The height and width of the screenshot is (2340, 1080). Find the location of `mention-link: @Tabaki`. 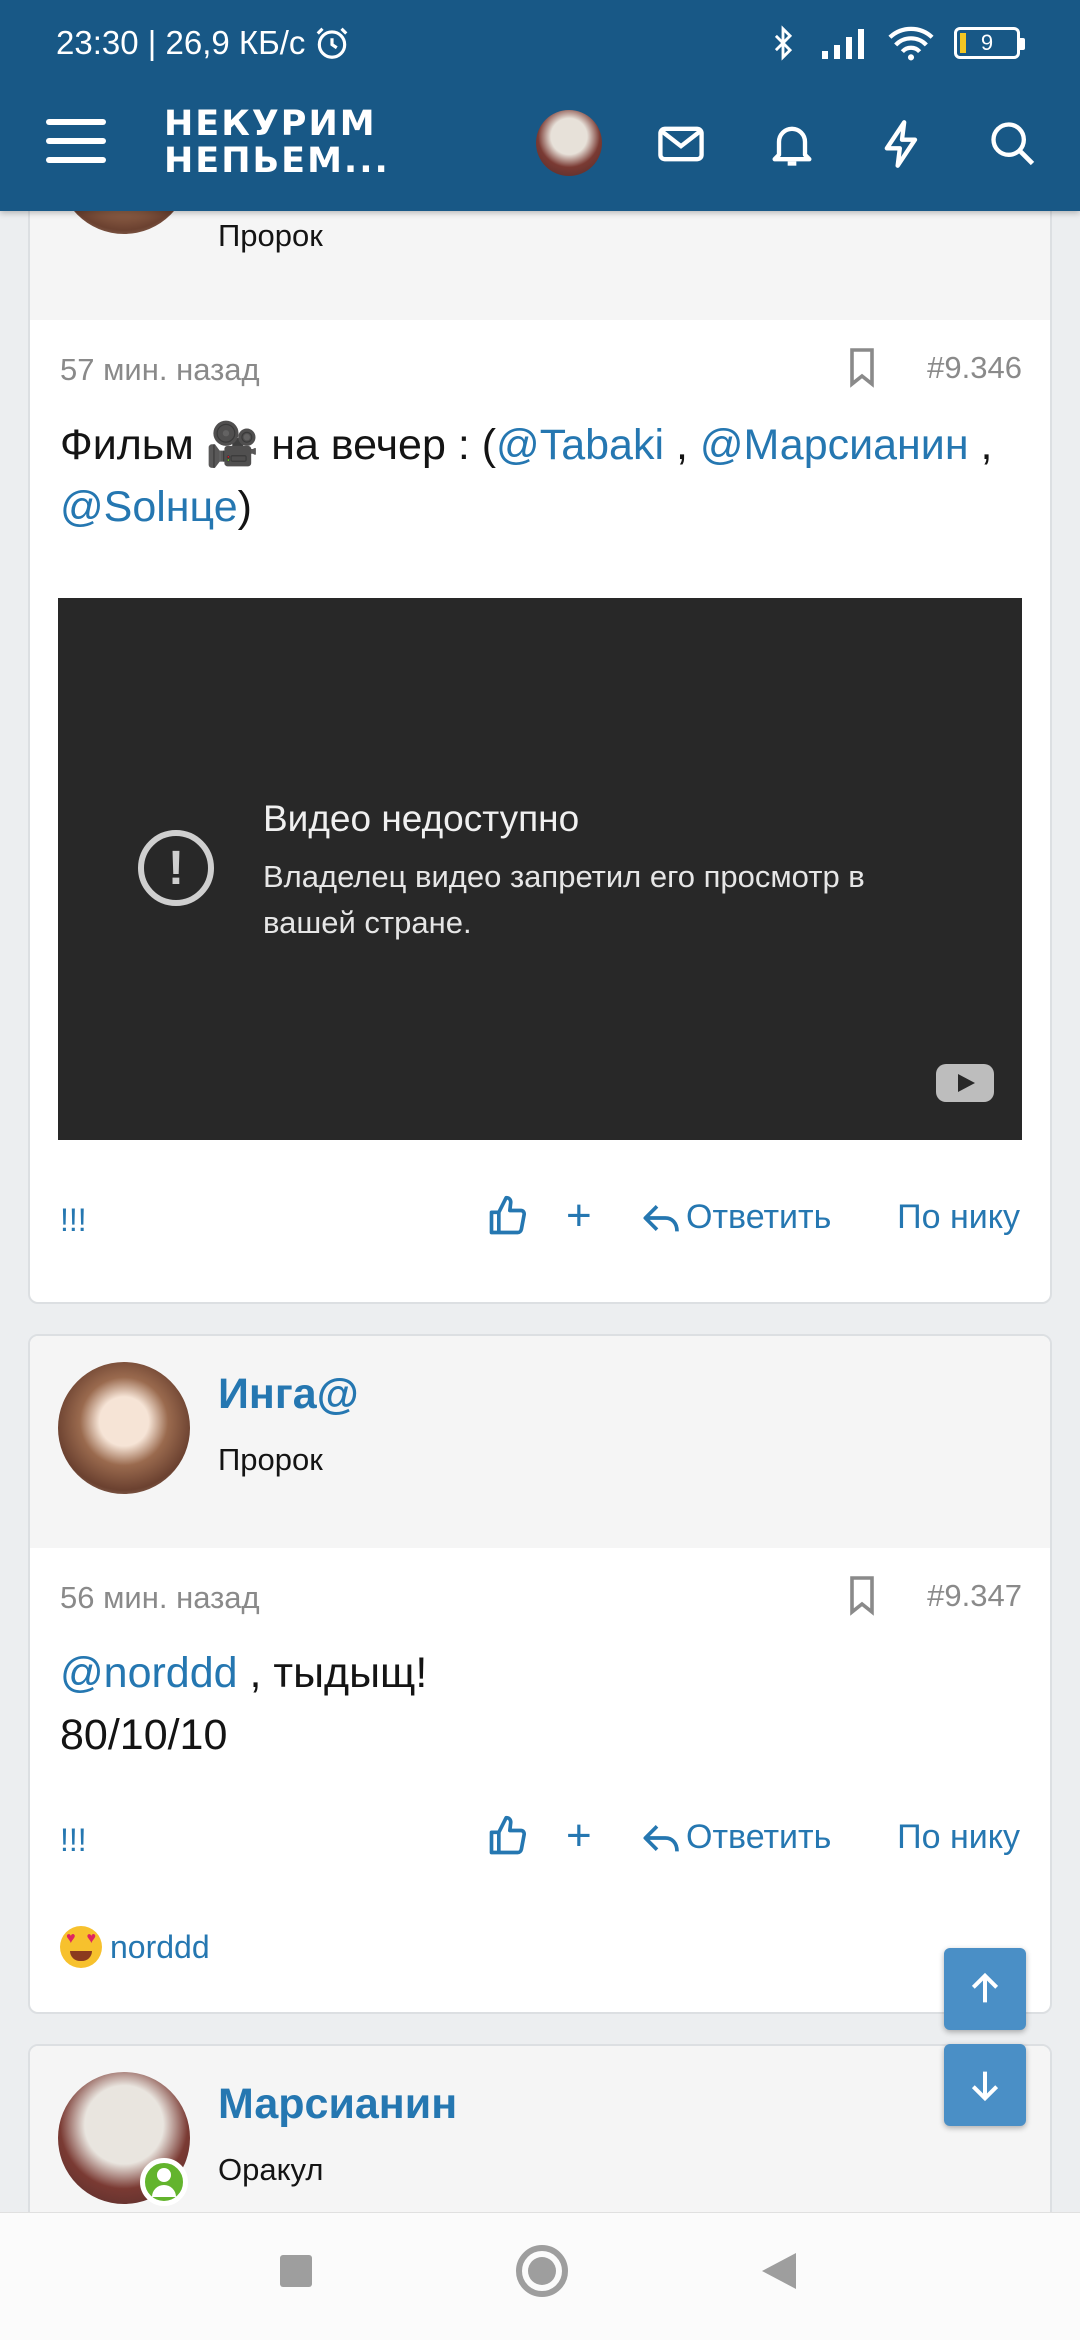

mention-link: @Tabaki is located at coordinates (580, 445).